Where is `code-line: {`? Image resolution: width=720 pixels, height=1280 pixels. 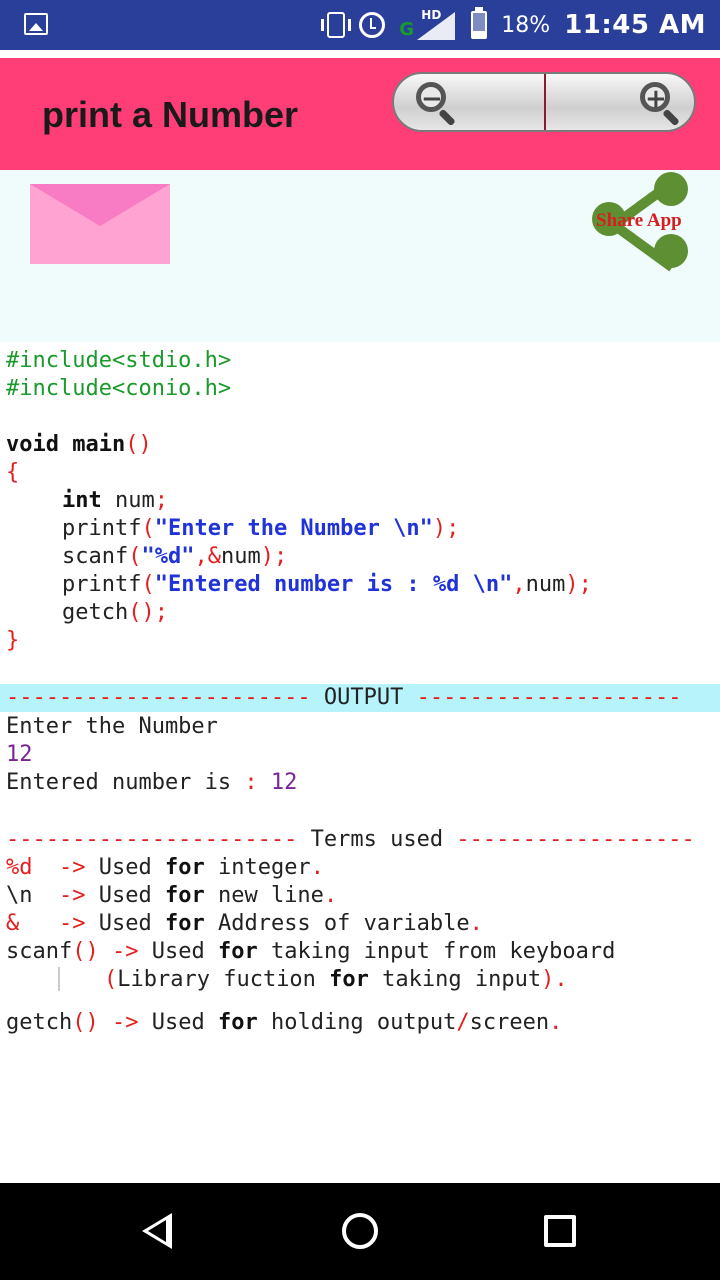
code-line: { is located at coordinates (13, 472).